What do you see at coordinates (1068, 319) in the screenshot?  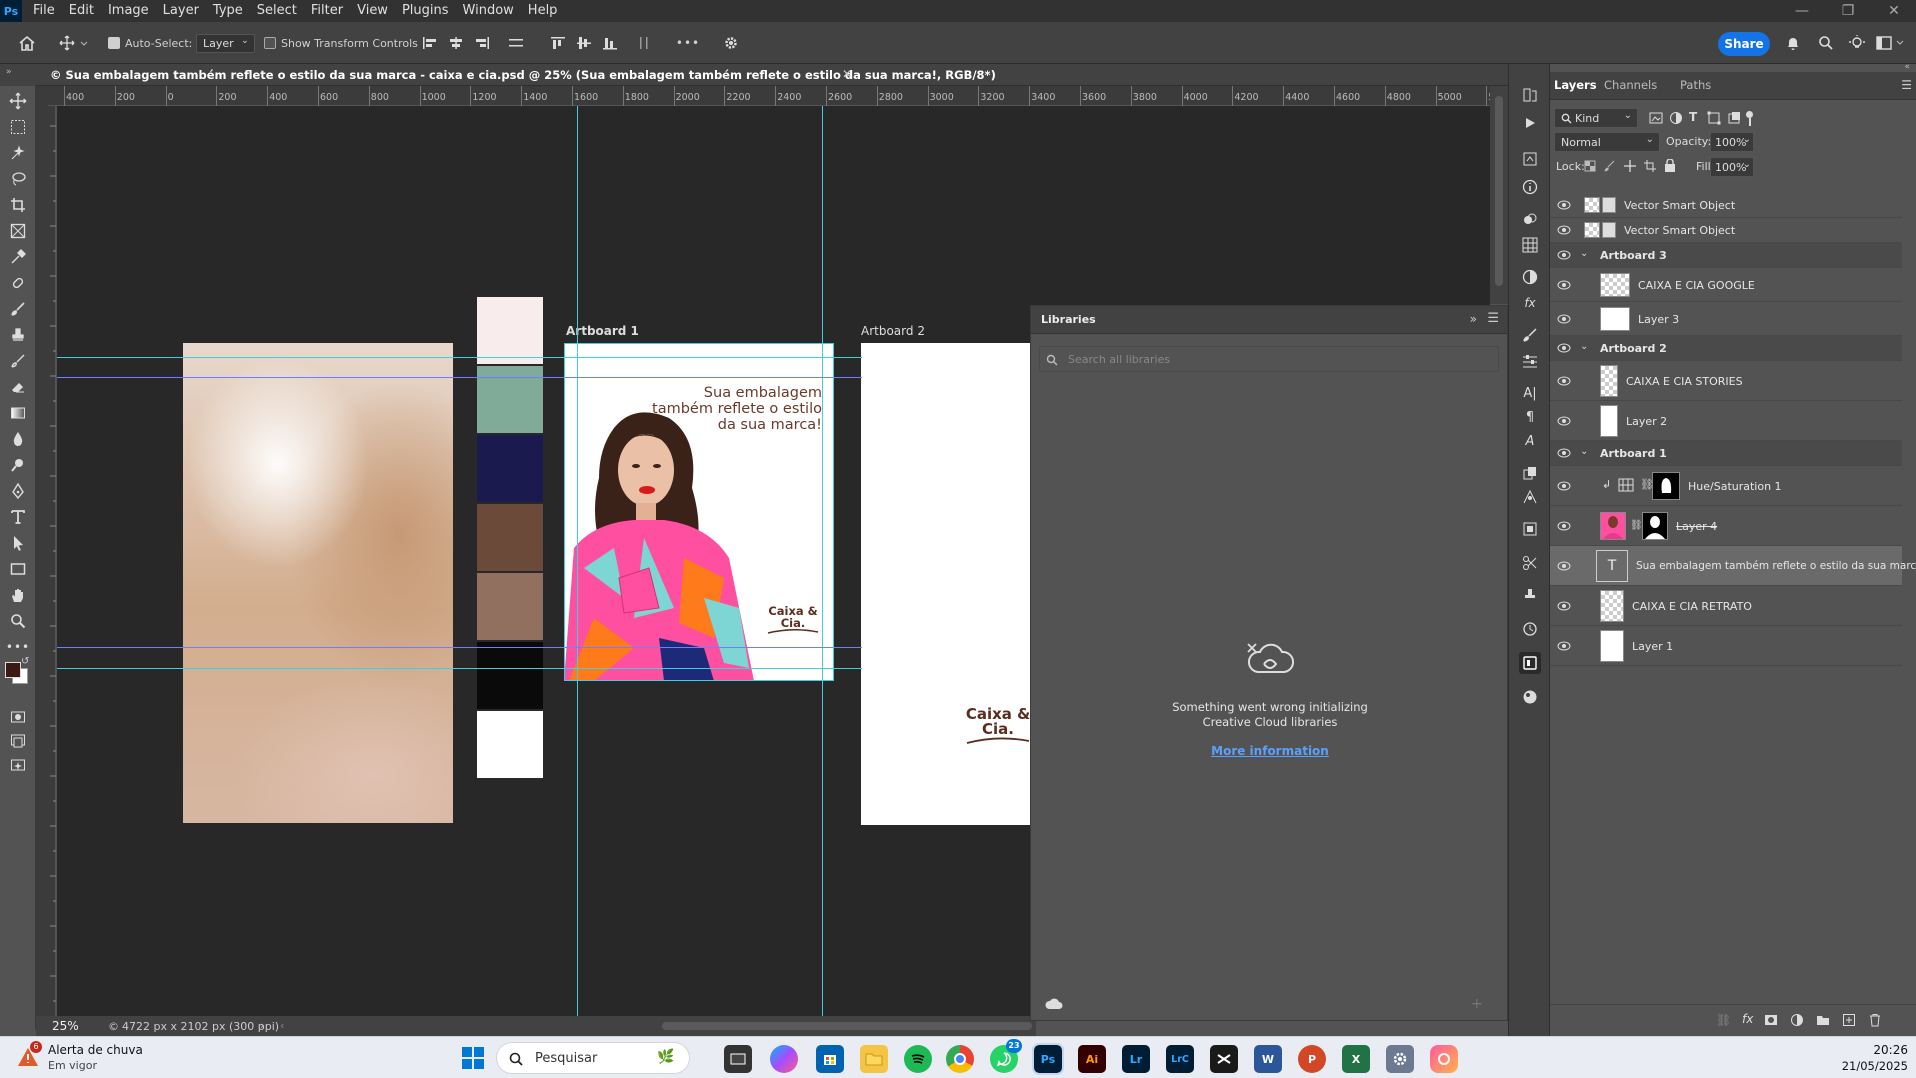 I see `libraries-tab: Libraries` at bounding box center [1068, 319].